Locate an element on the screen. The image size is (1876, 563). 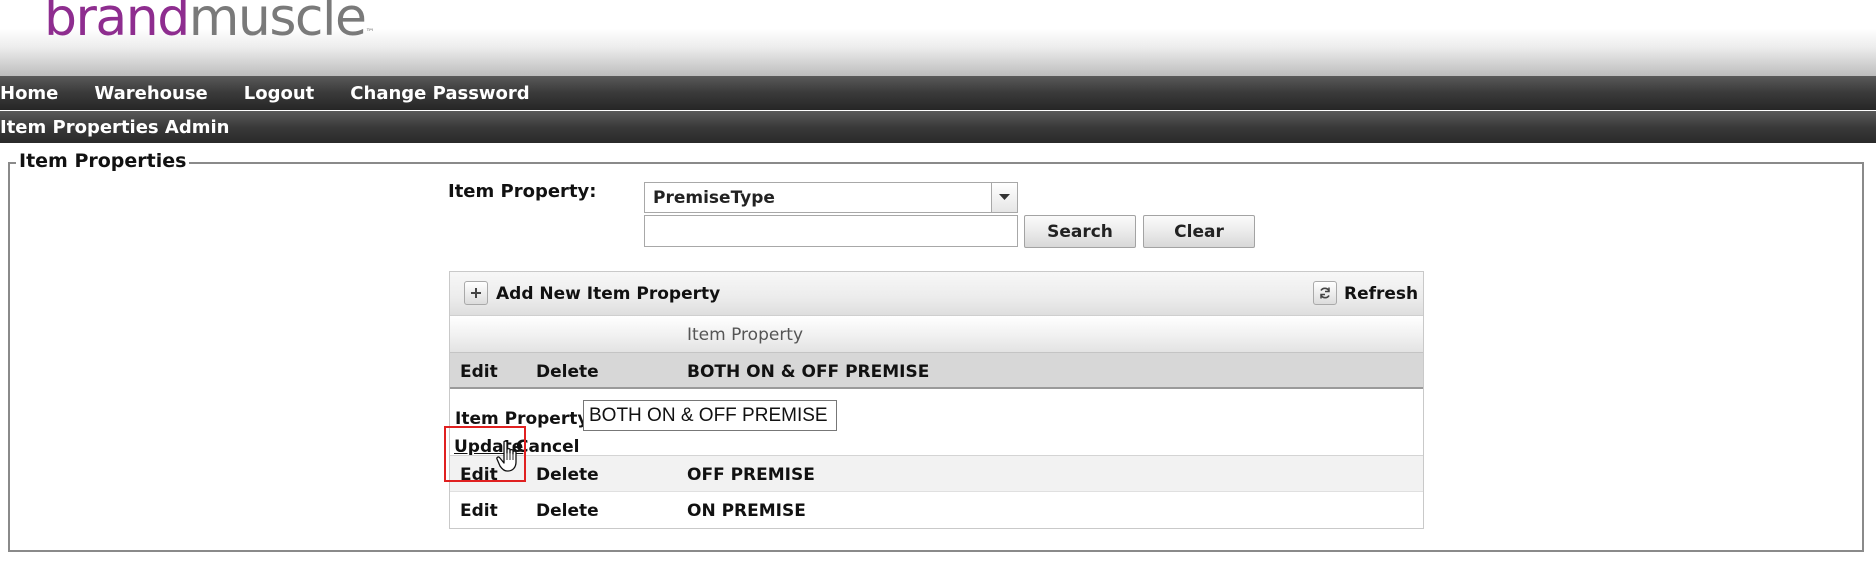
table-row: Edit Delete OFF PREMISE is located at coordinates (936, 473).